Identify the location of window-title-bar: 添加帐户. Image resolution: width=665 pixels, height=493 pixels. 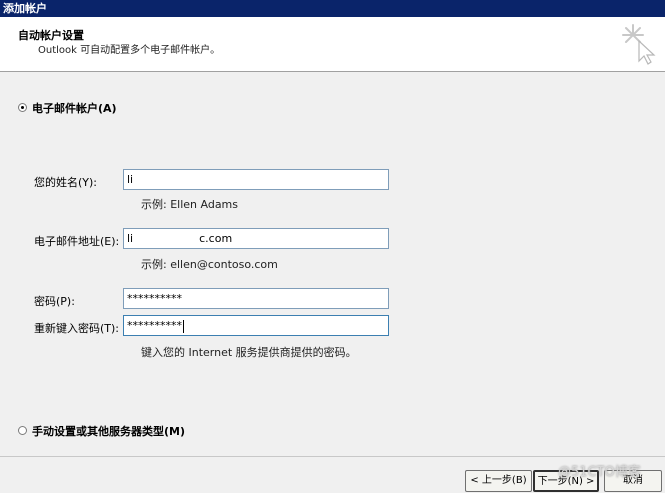
(332, 8).